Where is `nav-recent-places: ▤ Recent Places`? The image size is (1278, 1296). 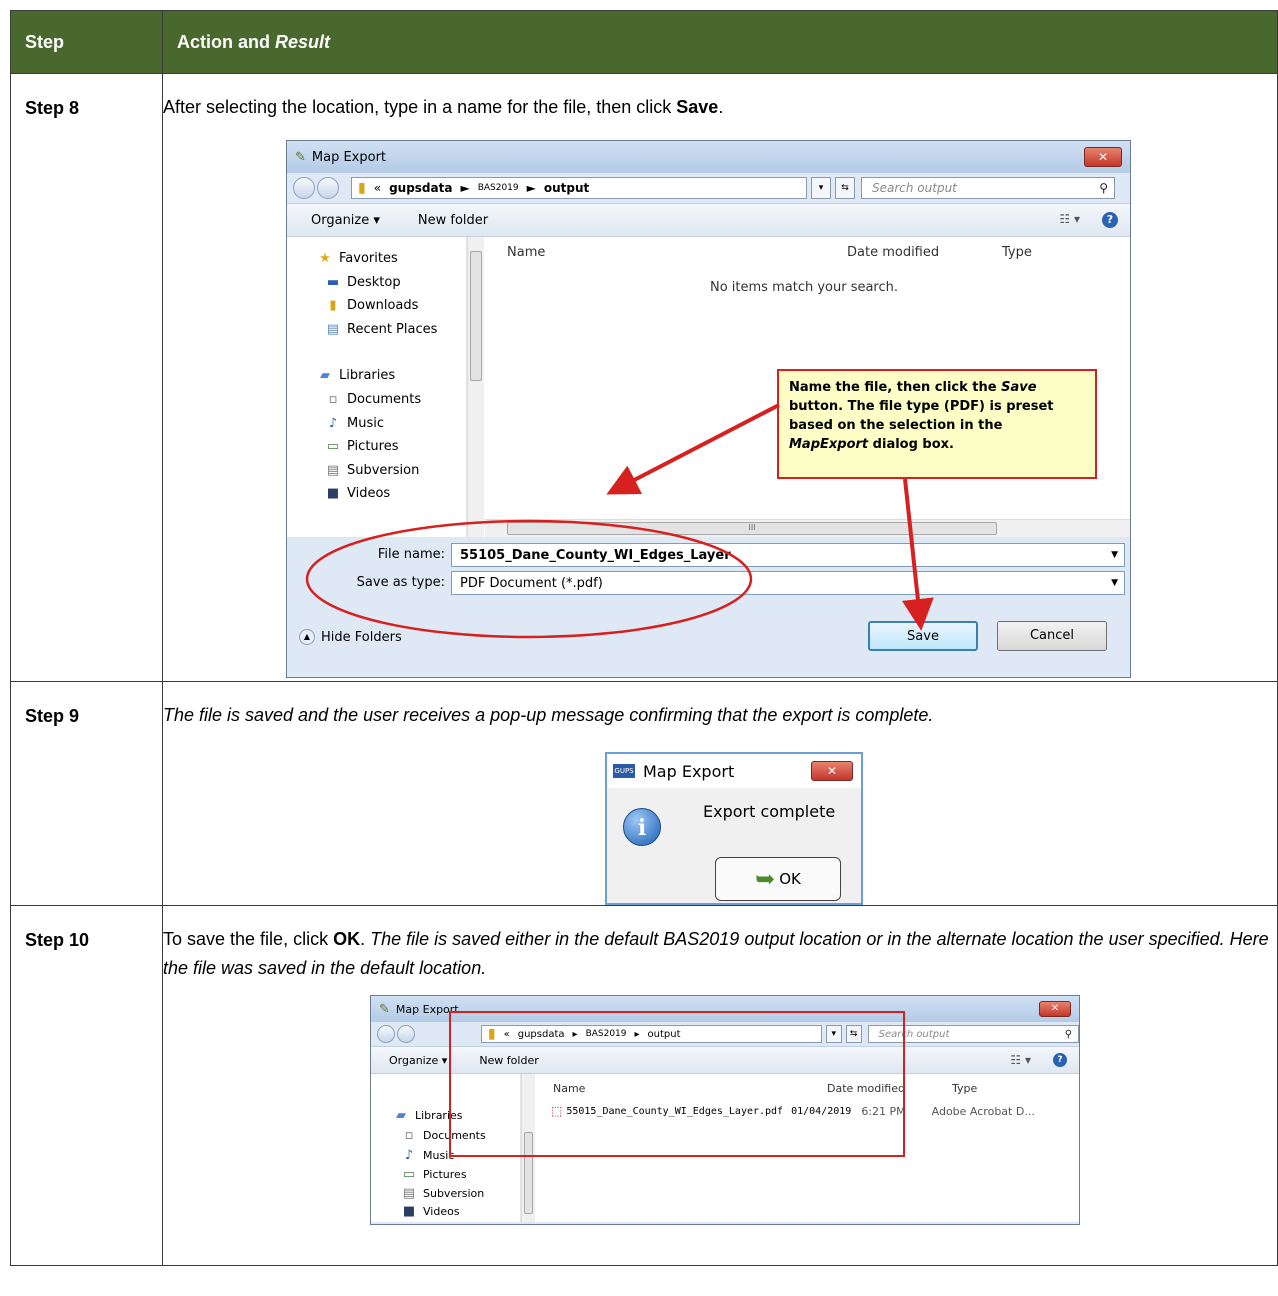
nav-recent-places: ▤ Recent Places is located at coordinates (381, 329).